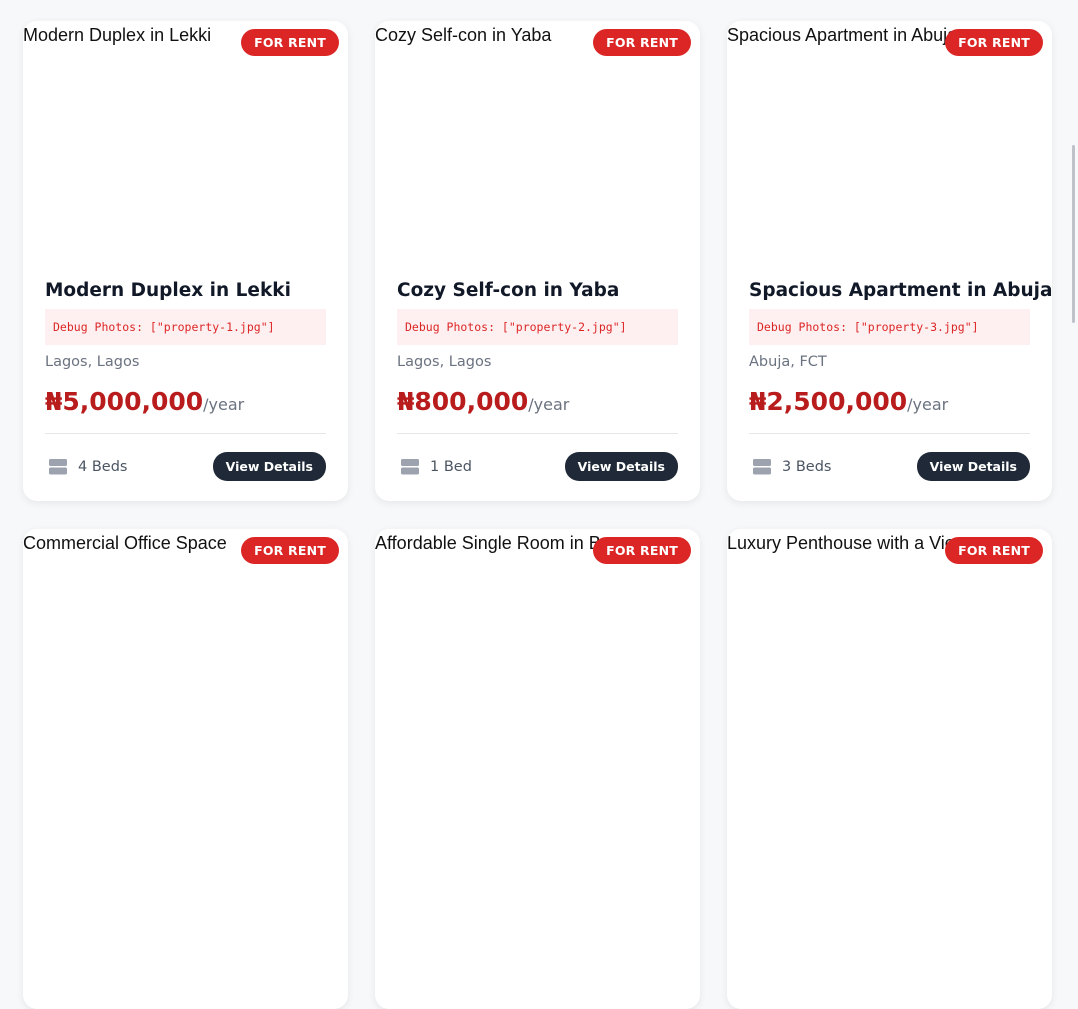 This screenshot has height=1009, width=1078. Describe the element at coordinates (451, 466) in the screenshot. I see `beds-count: 1 Bed` at that location.